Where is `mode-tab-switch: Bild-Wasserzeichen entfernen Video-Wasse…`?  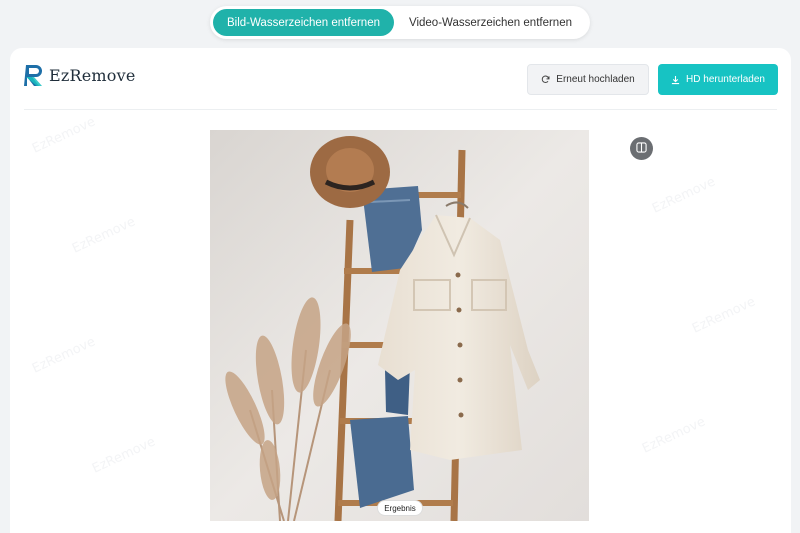
mode-tab-switch: Bild-Wasserzeichen entfernen Video-Wasse… is located at coordinates (400, 22).